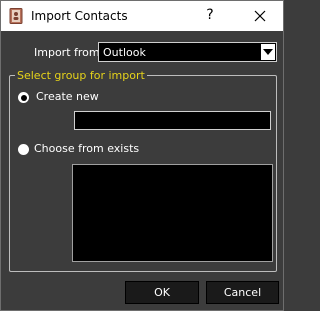 The width and height of the screenshot is (320, 311). Describe the element at coordinates (79, 16) in the screenshot. I see `window-title: Import Contacts` at that location.